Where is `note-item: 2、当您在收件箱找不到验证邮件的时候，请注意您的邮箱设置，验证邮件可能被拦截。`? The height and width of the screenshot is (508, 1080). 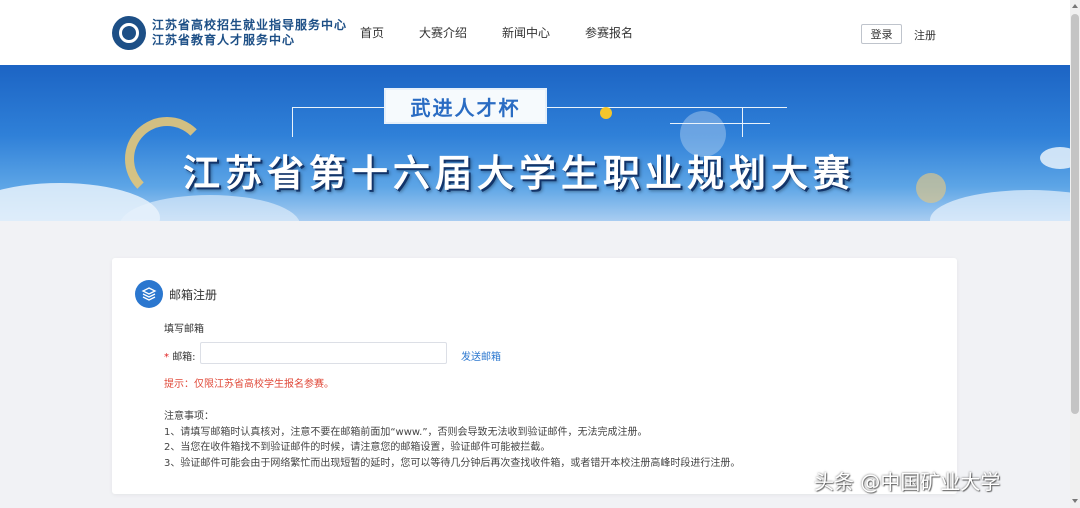 note-item: 2、当您在收件箱找不到验证邮件的时候，请注意您的邮箱设置，验证邮件可能被拦截。 is located at coordinates (357, 447).